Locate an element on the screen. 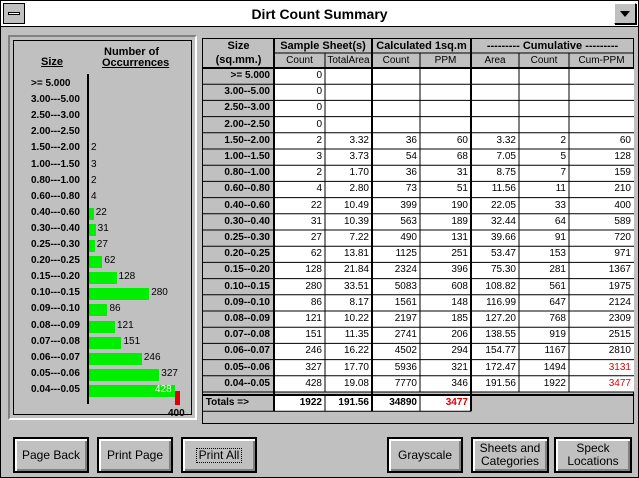  histogram-bar-value: 86 is located at coordinates (115, 309).